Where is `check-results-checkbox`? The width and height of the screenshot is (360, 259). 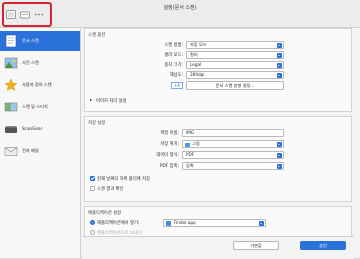 check-results-checkbox is located at coordinates (92, 188).